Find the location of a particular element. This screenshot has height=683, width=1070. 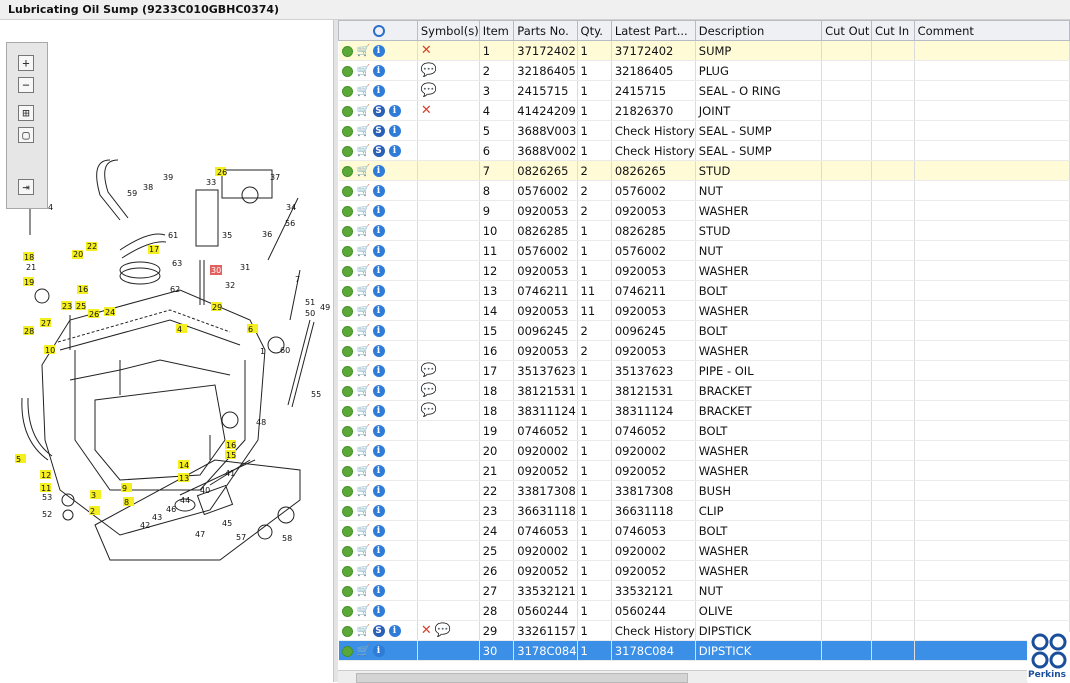

table-row: 🛒 i 28 0560244 1 0560244 OLIVE is located at coordinates (704, 610).